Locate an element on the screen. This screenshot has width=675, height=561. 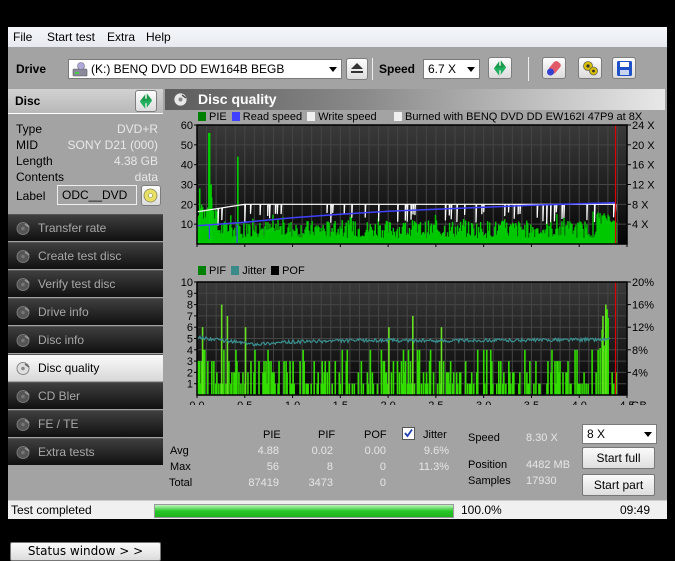
jitter-checkbox is located at coordinates (408, 433).